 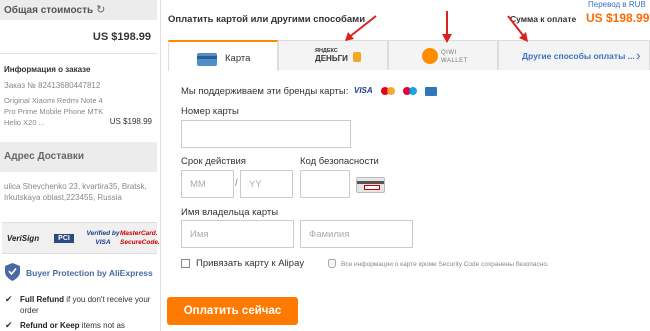 What do you see at coordinates (78, 157) in the screenshot?
I see `delivery-address-heading: Адрес Доставки` at bounding box center [78, 157].